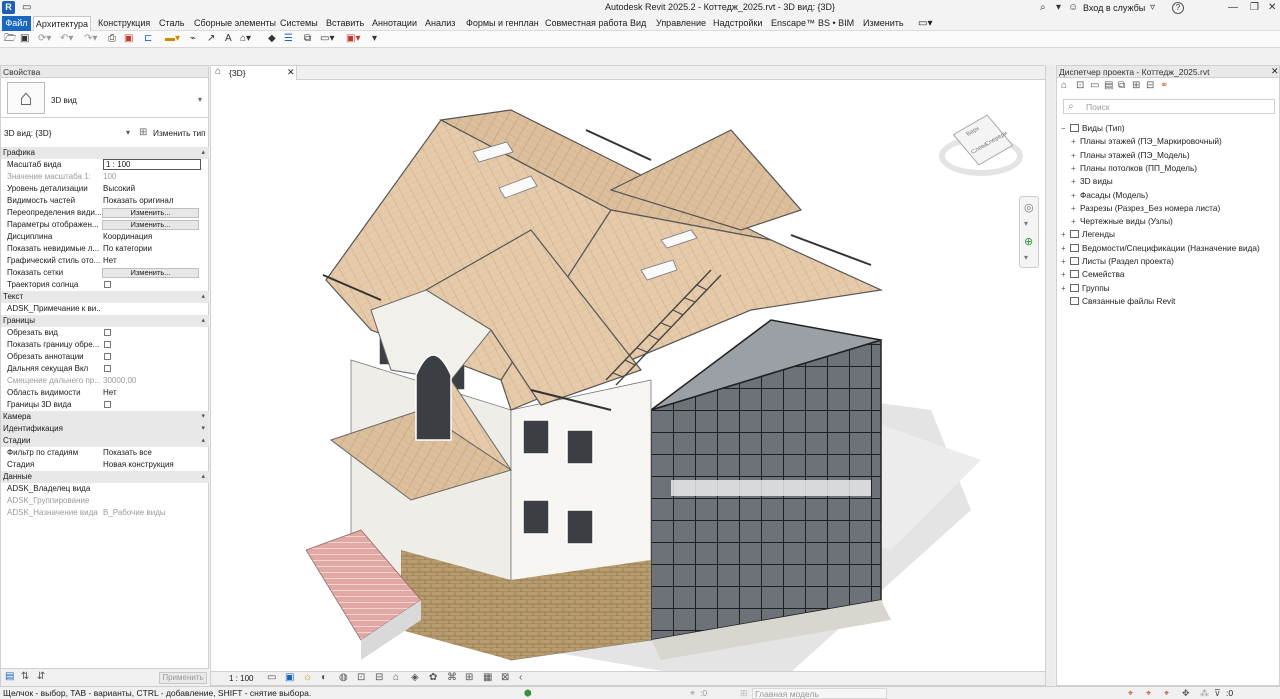 Image resolution: width=1280 pixels, height=699 pixels. What do you see at coordinates (396, 677) in the screenshot?
I see `lock-view-icon: ⌂` at bounding box center [396, 677].